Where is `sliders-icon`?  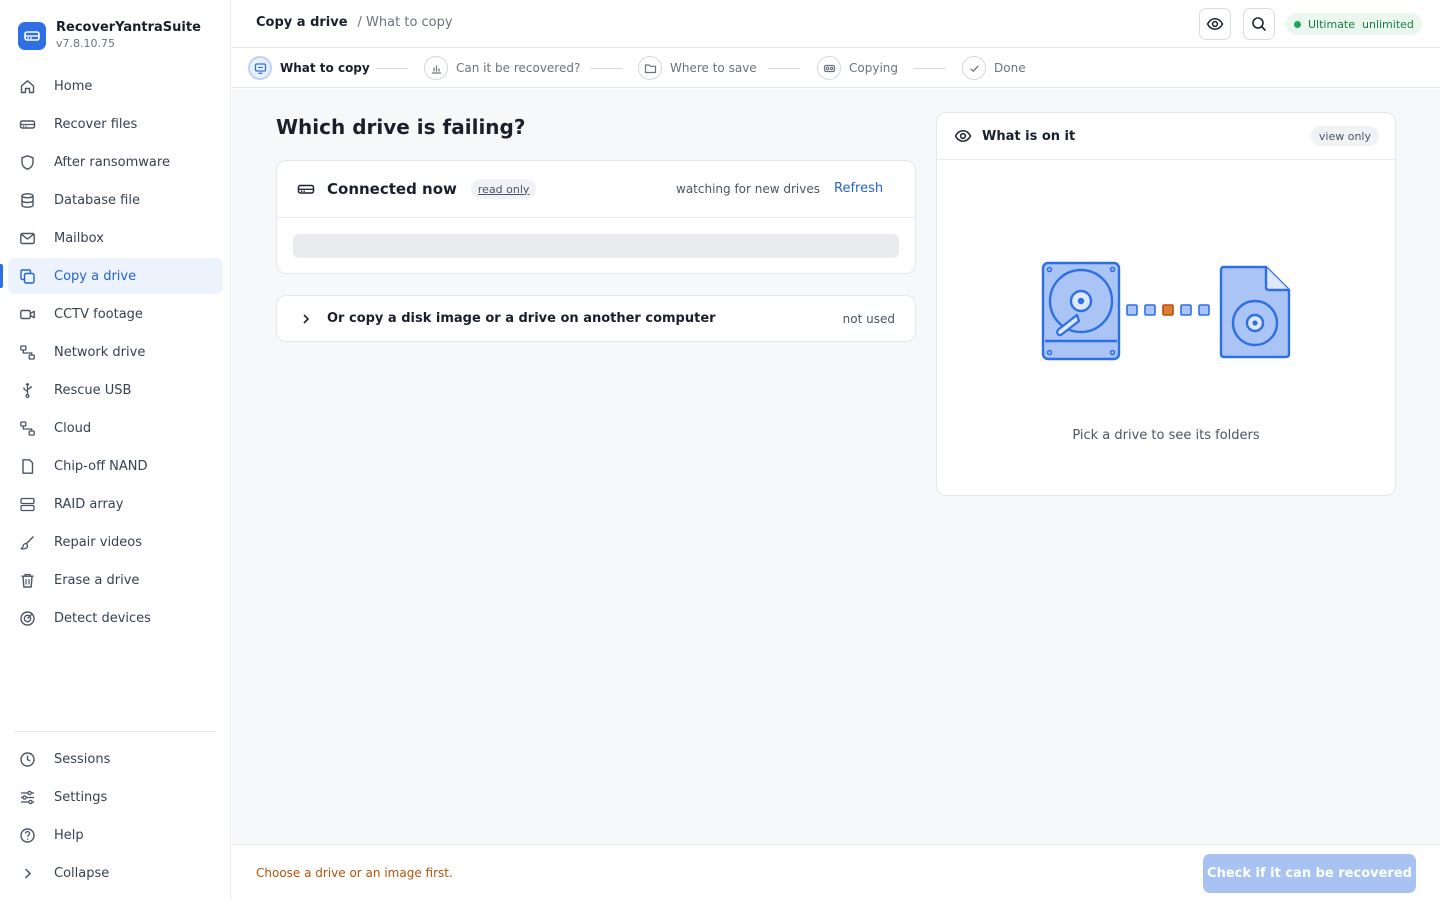
sliders-icon is located at coordinates (27, 797).